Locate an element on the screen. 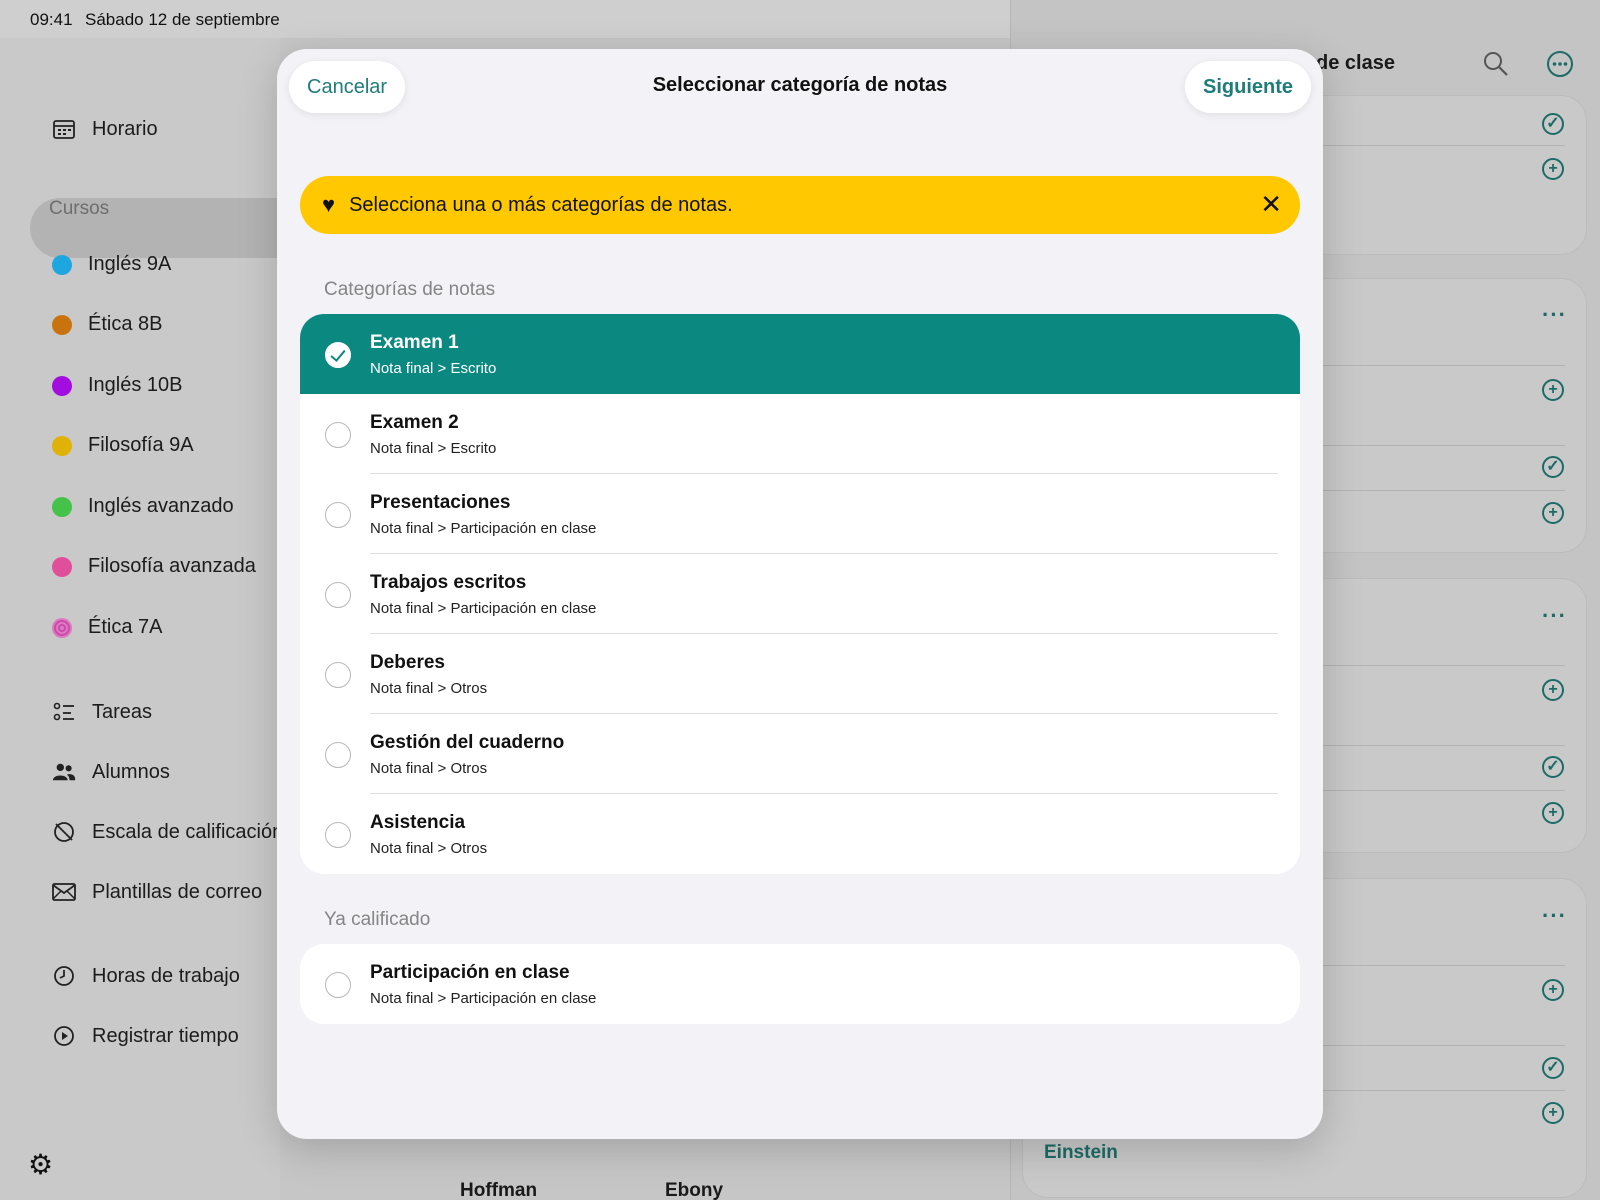  sidebar-course-filosofia-9a: Filosofía 9A is located at coordinates (123, 445).